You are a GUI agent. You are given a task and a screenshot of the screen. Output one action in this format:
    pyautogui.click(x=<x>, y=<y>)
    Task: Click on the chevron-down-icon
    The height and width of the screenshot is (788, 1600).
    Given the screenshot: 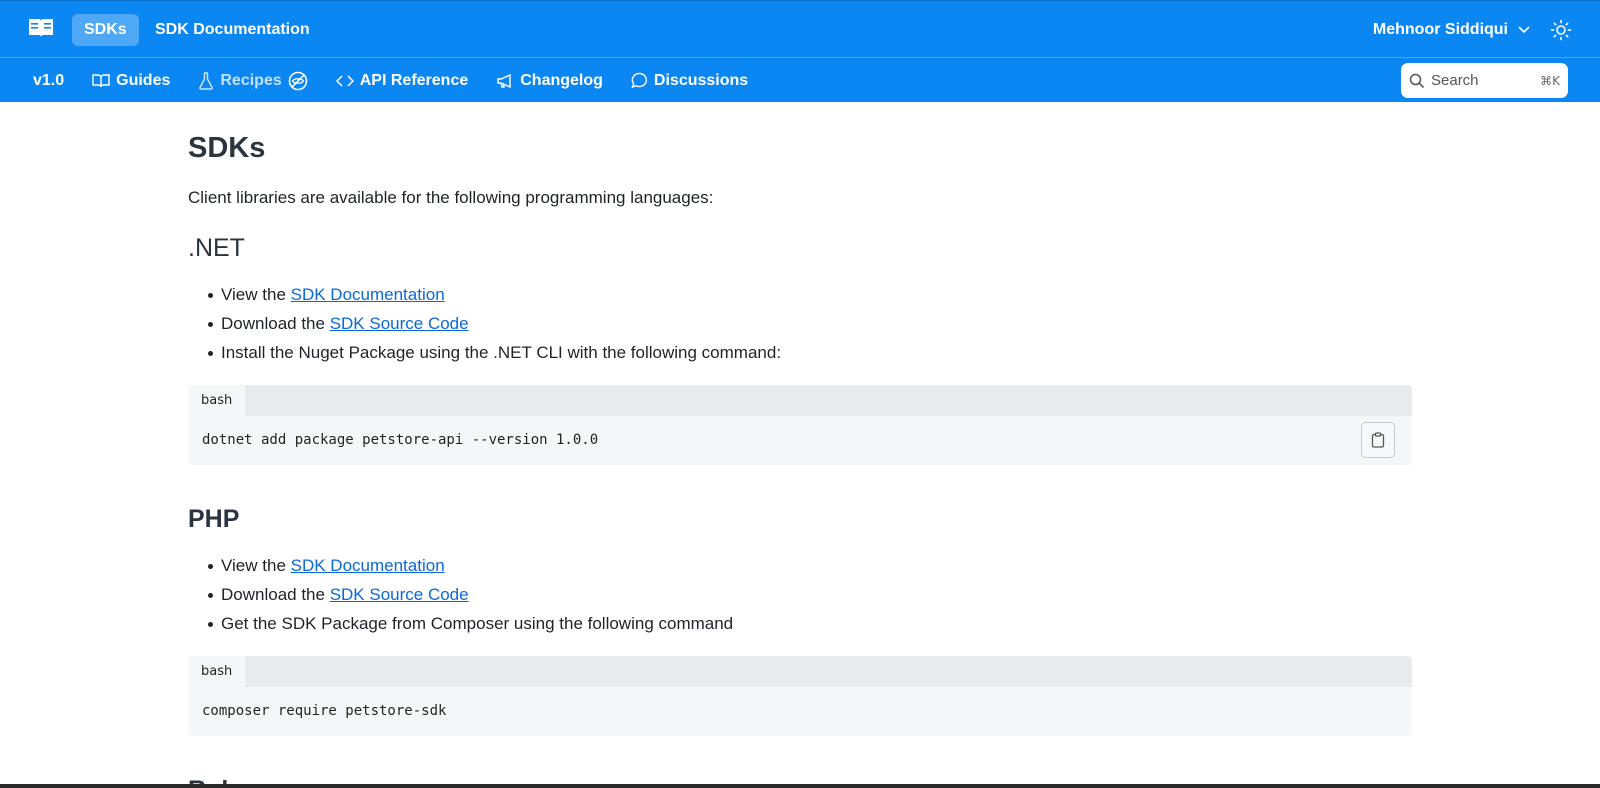 What is the action you would take?
    pyautogui.click(x=1524, y=30)
    